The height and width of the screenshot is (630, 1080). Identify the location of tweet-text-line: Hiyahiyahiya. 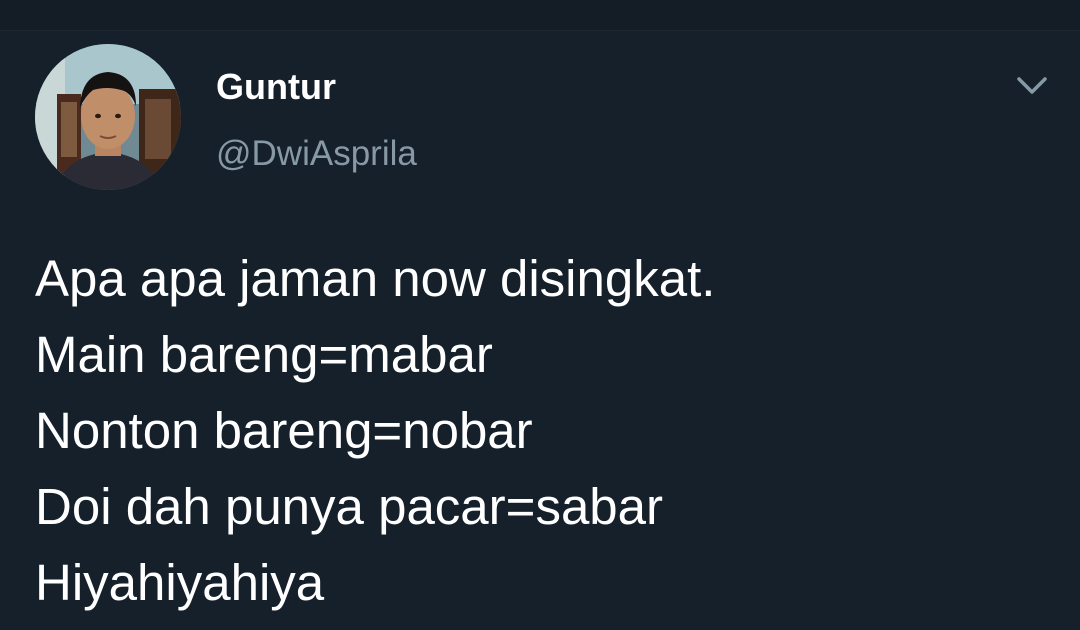
(180, 582).